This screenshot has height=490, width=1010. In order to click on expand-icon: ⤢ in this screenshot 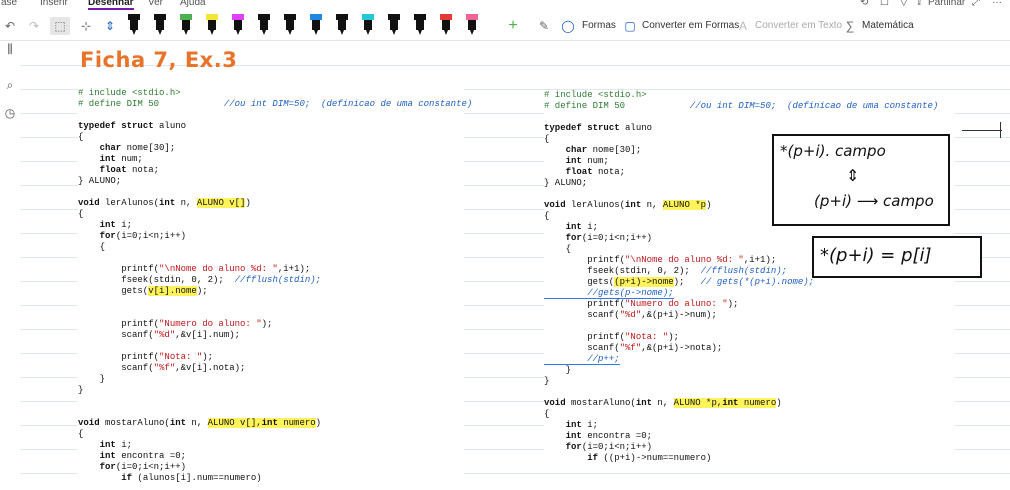, I will do `click(976, 4)`.